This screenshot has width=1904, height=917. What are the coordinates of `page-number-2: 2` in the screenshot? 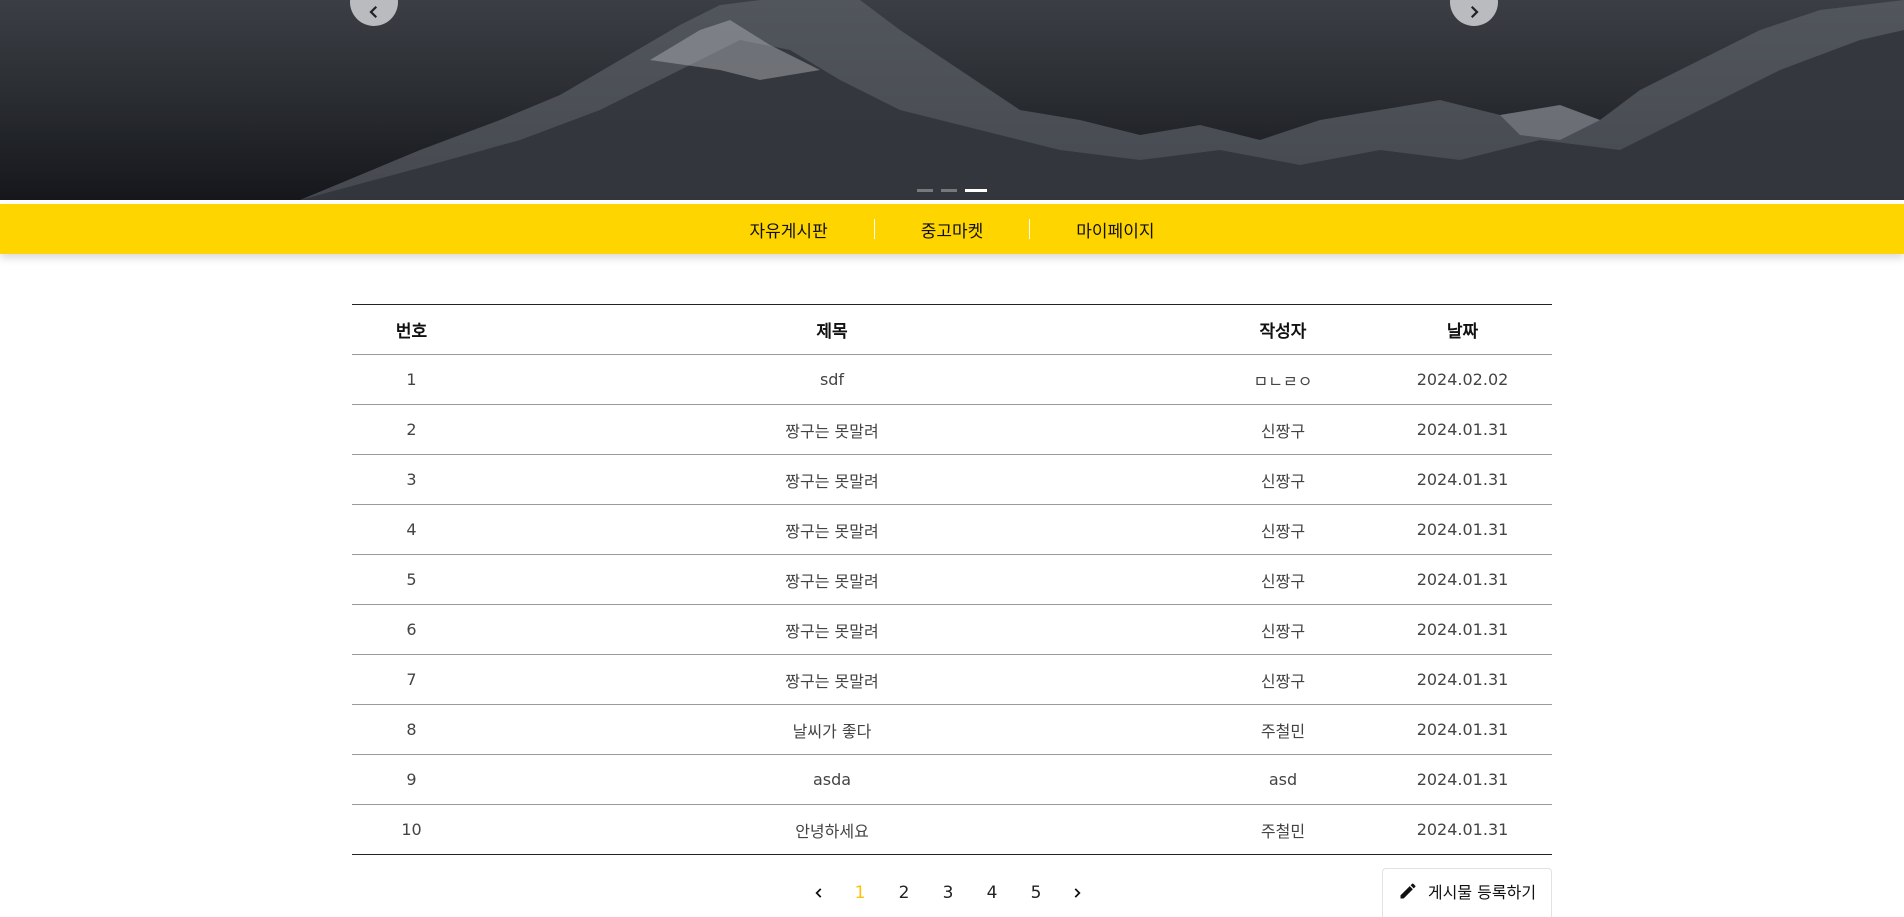 It's located at (904, 893).